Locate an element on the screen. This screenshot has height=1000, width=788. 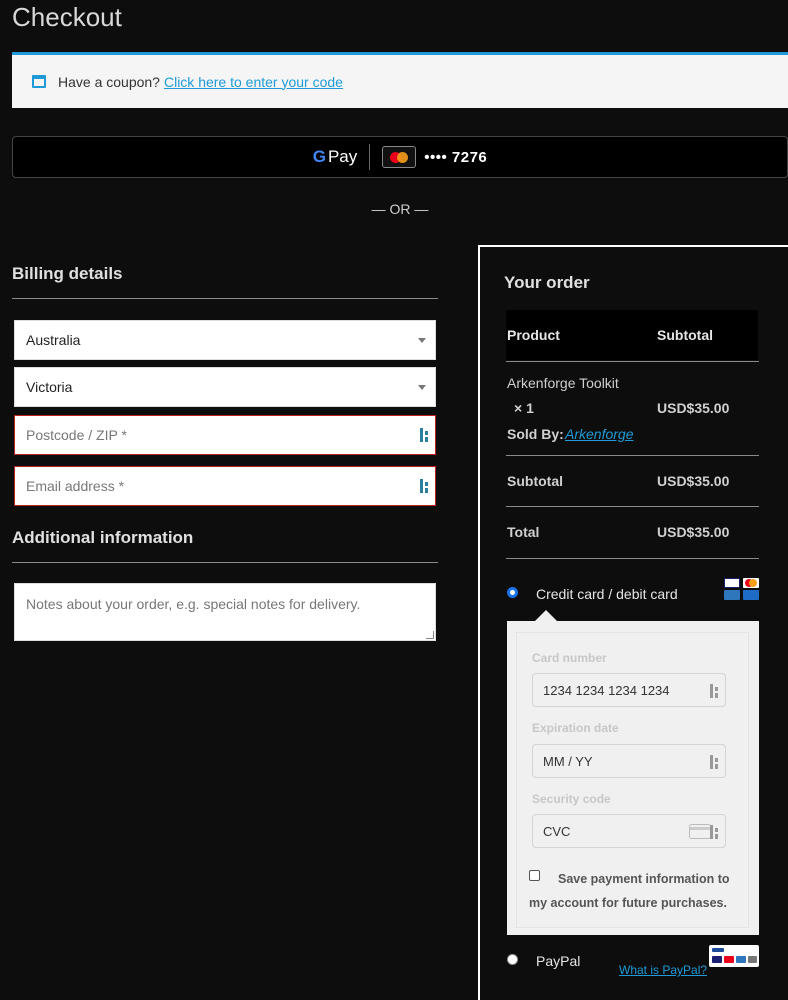
total-value: USD$35.00 is located at coordinates (693, 532).